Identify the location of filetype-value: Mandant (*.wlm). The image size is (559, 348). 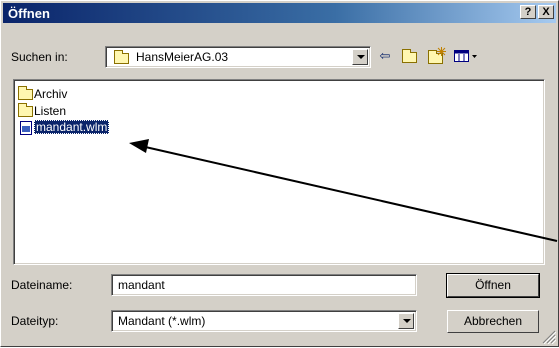
(162, 321).